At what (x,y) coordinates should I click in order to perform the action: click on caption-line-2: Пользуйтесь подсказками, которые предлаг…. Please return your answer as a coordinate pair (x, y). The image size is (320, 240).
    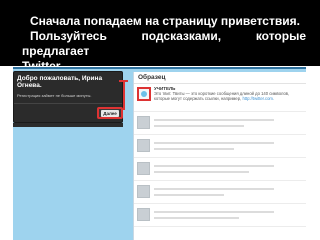
    Looking at the image, I should click on (164, 43).